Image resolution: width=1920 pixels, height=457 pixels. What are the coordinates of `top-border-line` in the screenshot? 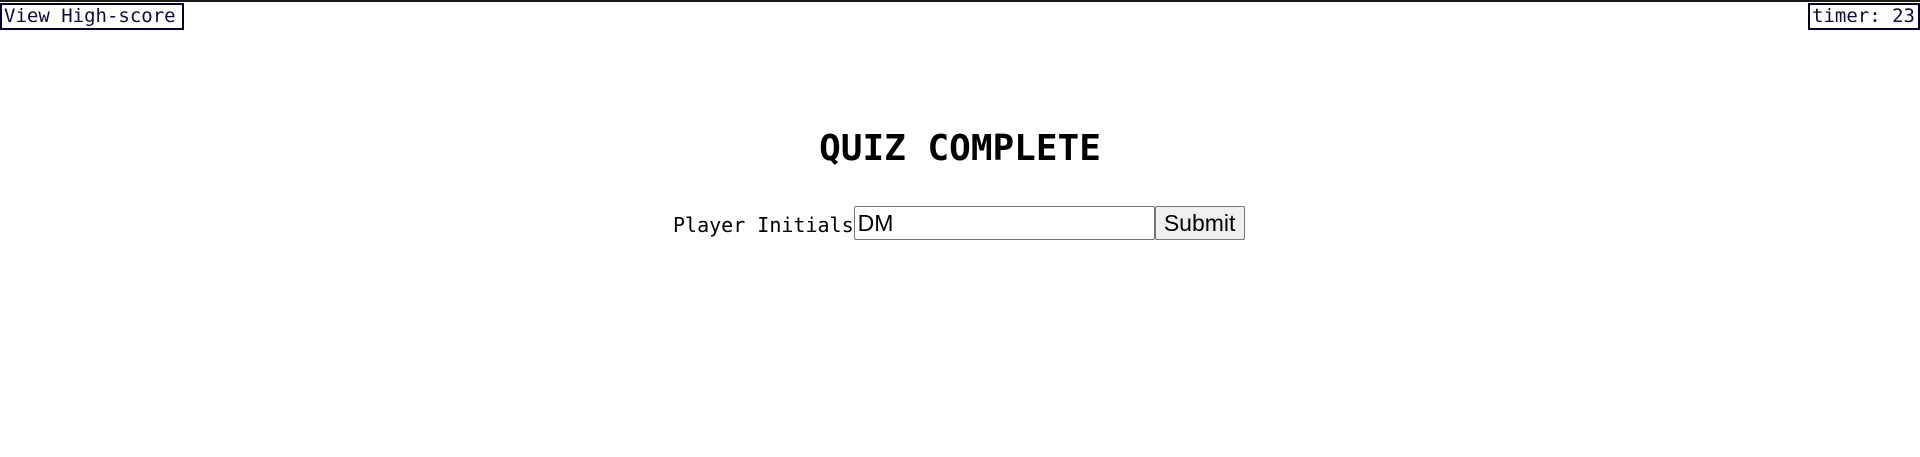 It's located at (960, 1).